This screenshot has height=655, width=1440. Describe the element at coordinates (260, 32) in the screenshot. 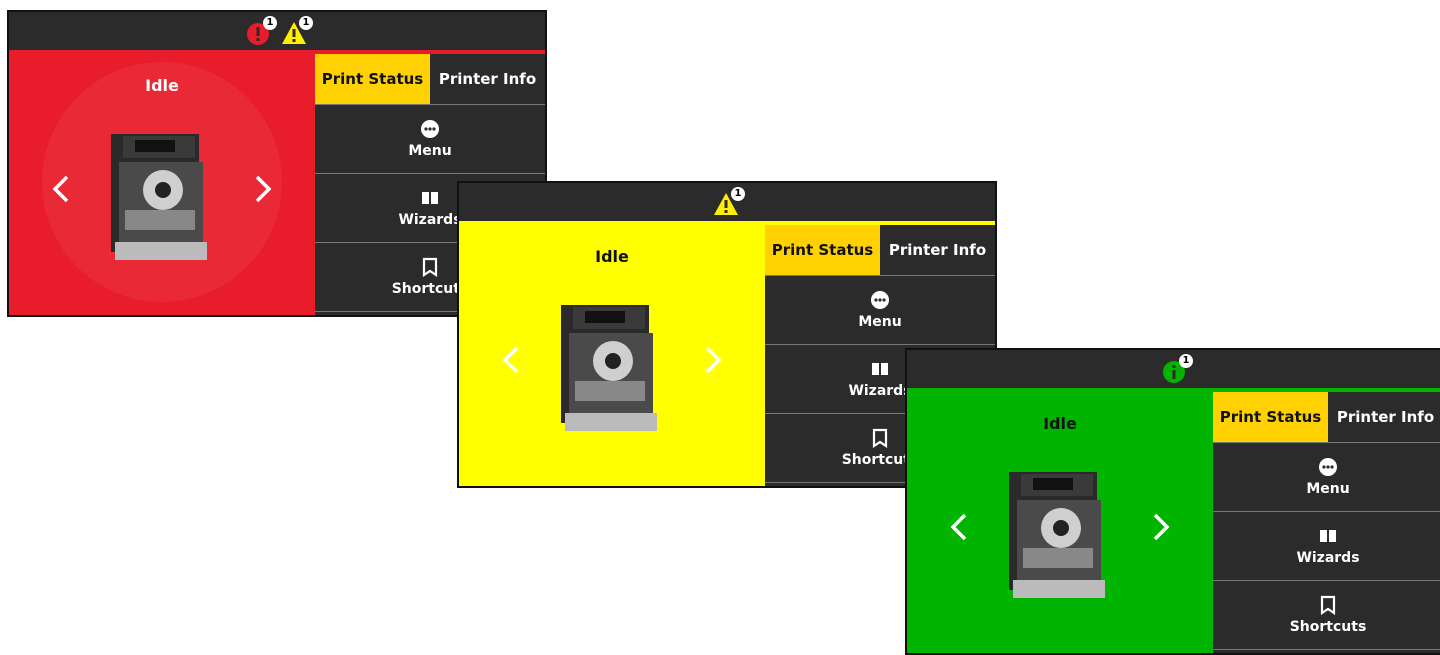

I see `error-alert-icon: 1` at that location.